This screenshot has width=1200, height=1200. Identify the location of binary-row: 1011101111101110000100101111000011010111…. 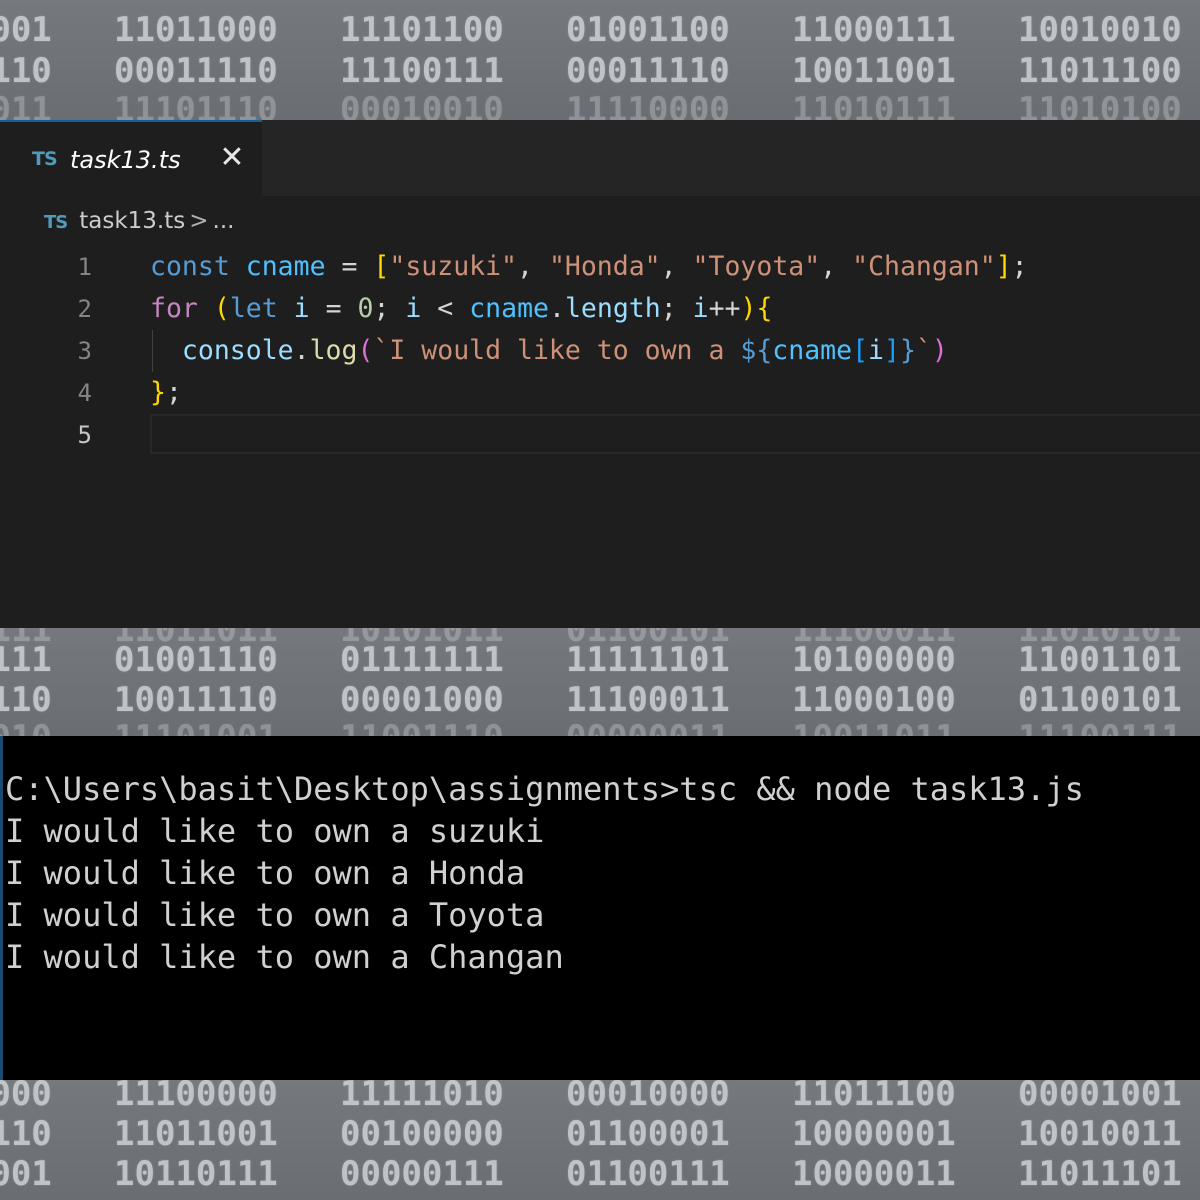
(591, 105).